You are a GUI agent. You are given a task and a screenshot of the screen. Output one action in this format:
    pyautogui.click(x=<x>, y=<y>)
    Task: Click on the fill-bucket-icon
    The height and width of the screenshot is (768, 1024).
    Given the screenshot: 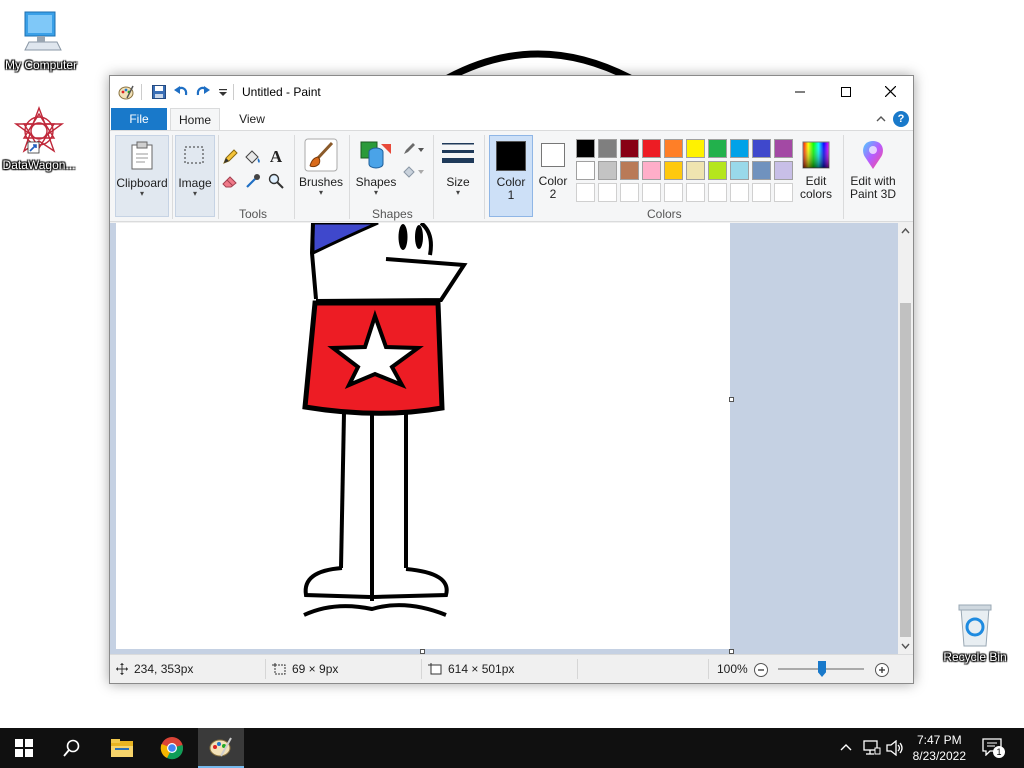 What is the action you would take?
    pyautogui.click(x=253, y=157)
    